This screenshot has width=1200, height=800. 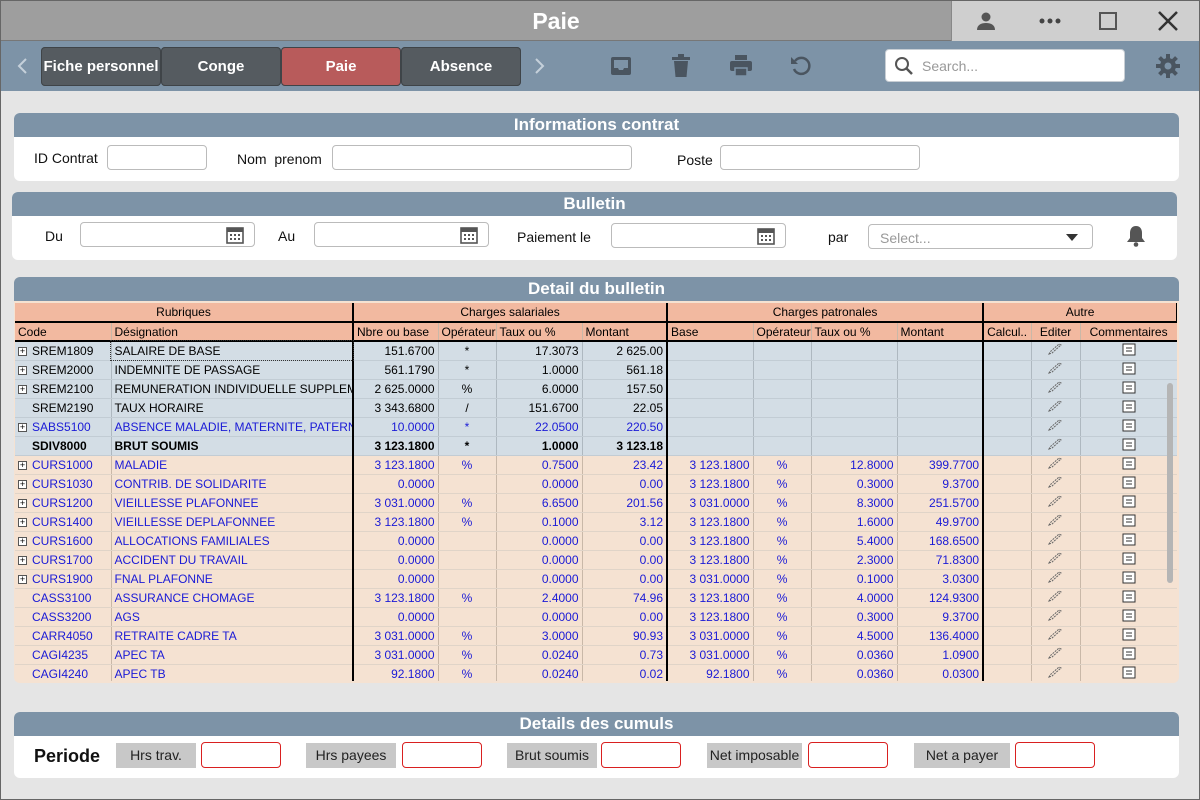 I want to click on cell-p-base: 3 031.0000, so click(x=710, y=655).